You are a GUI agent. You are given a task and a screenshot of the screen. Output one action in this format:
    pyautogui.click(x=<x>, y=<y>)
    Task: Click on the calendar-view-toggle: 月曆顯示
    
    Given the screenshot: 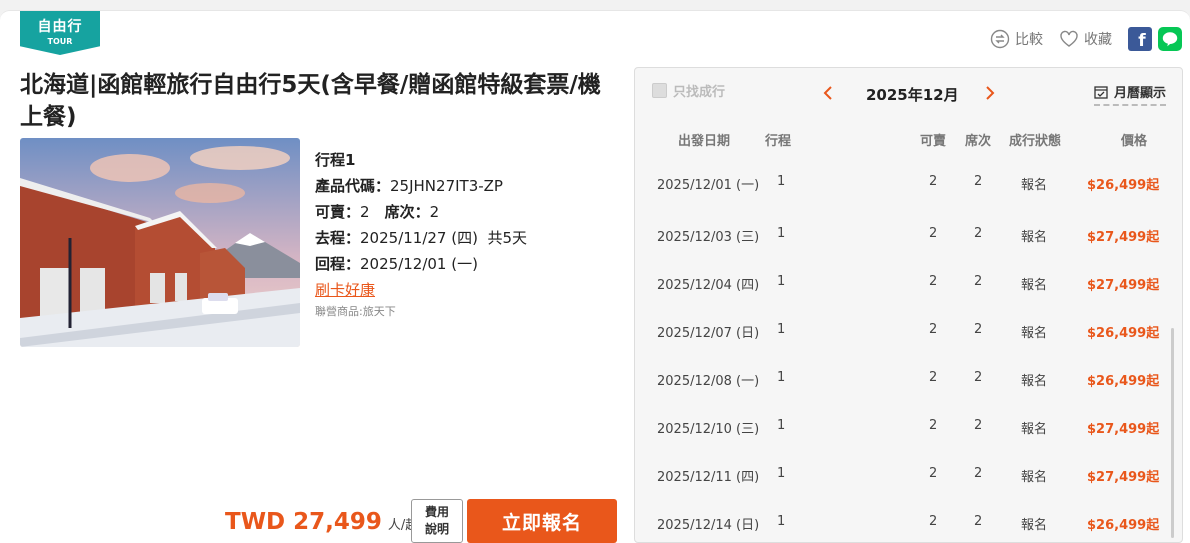 What is the action you would take?
    pyautogui.click(x=1129, y=94)
    